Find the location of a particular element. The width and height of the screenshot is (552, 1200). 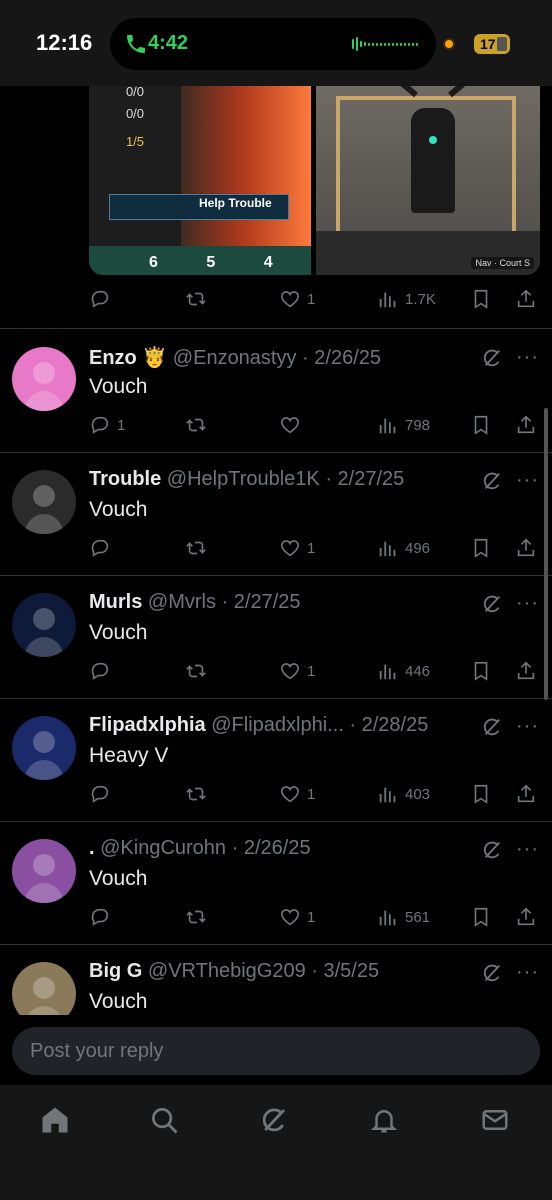

reply-input: Post your reply is located at coordinates (276, 1051).